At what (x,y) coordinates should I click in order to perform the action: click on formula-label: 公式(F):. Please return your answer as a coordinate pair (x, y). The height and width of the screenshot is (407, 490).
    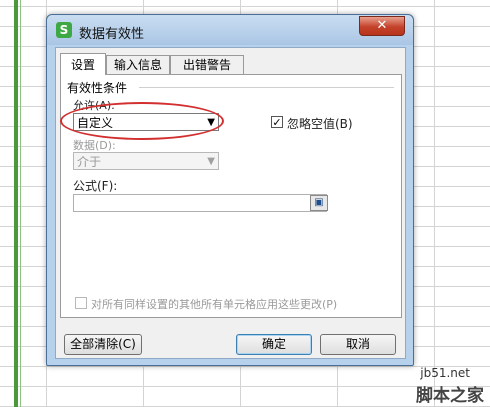
    Looking at the image, I should click on (95, 186).